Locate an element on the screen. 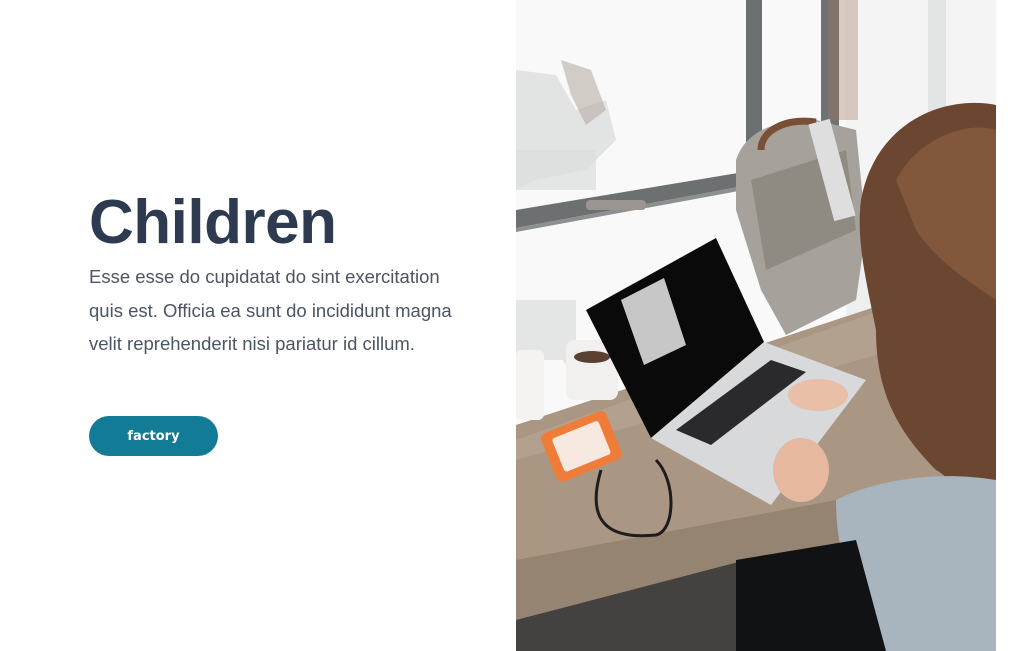 This screenshot has height=651, width=1032. page-title: Children is located at coordinates (213, 222).